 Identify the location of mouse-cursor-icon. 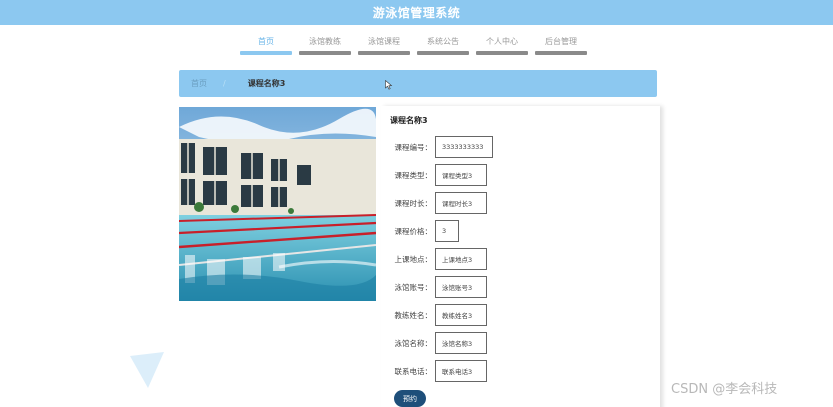
(389, 85).